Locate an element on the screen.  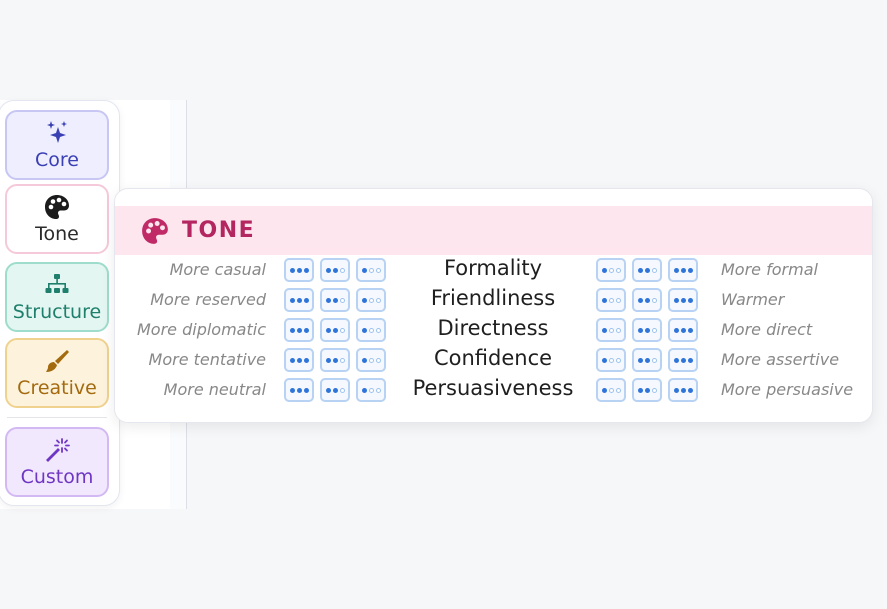
category-tone: Tone is located at coordinates (57, 219).